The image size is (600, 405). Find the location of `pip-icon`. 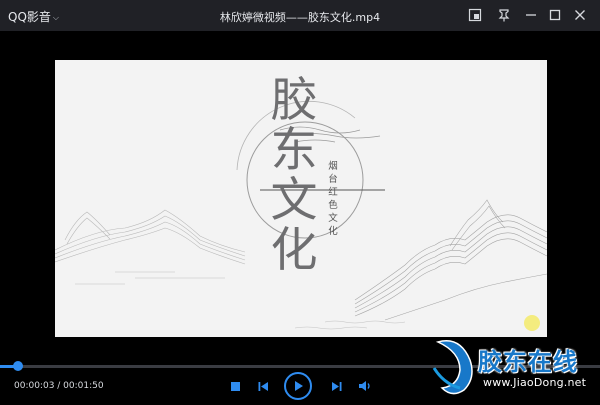

pip-icon is located at coordinates (475, 15).